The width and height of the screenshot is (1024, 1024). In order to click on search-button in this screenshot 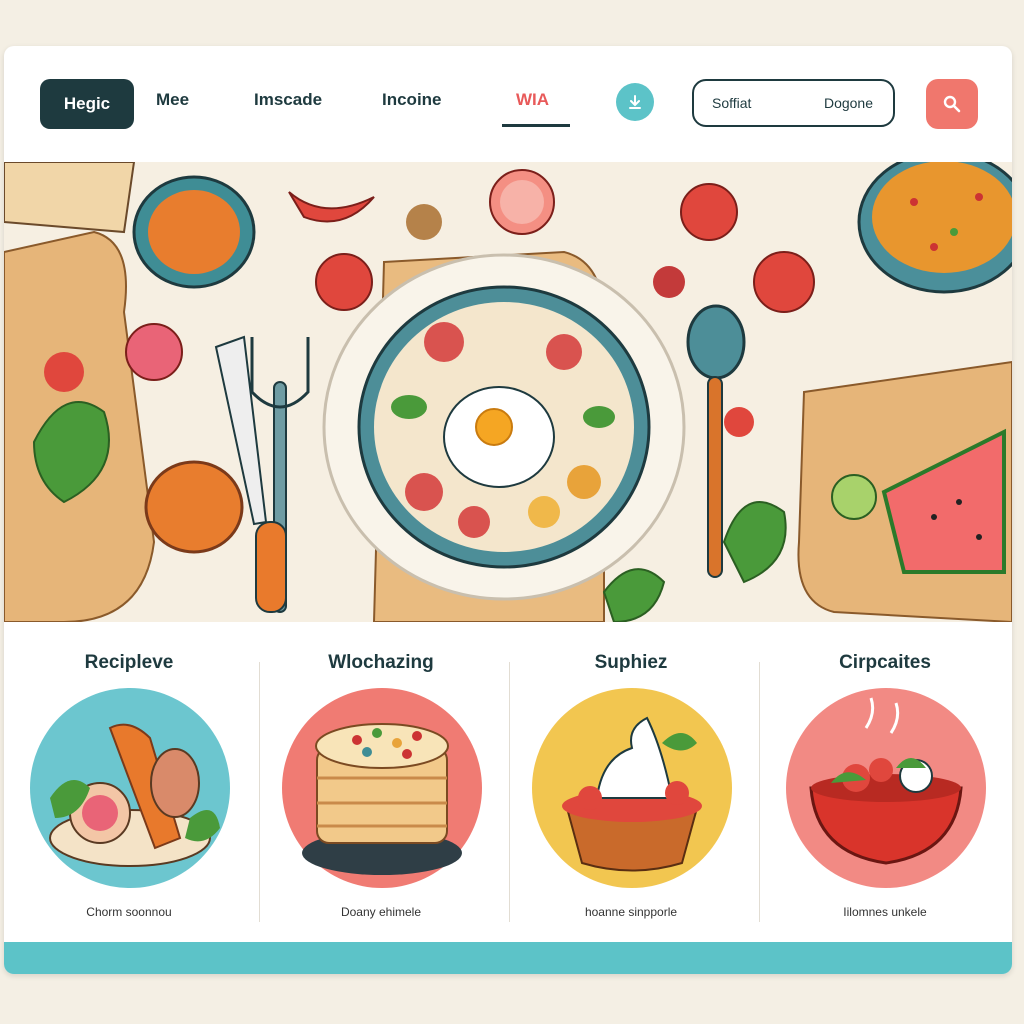, I will do `click(952, 104)`.